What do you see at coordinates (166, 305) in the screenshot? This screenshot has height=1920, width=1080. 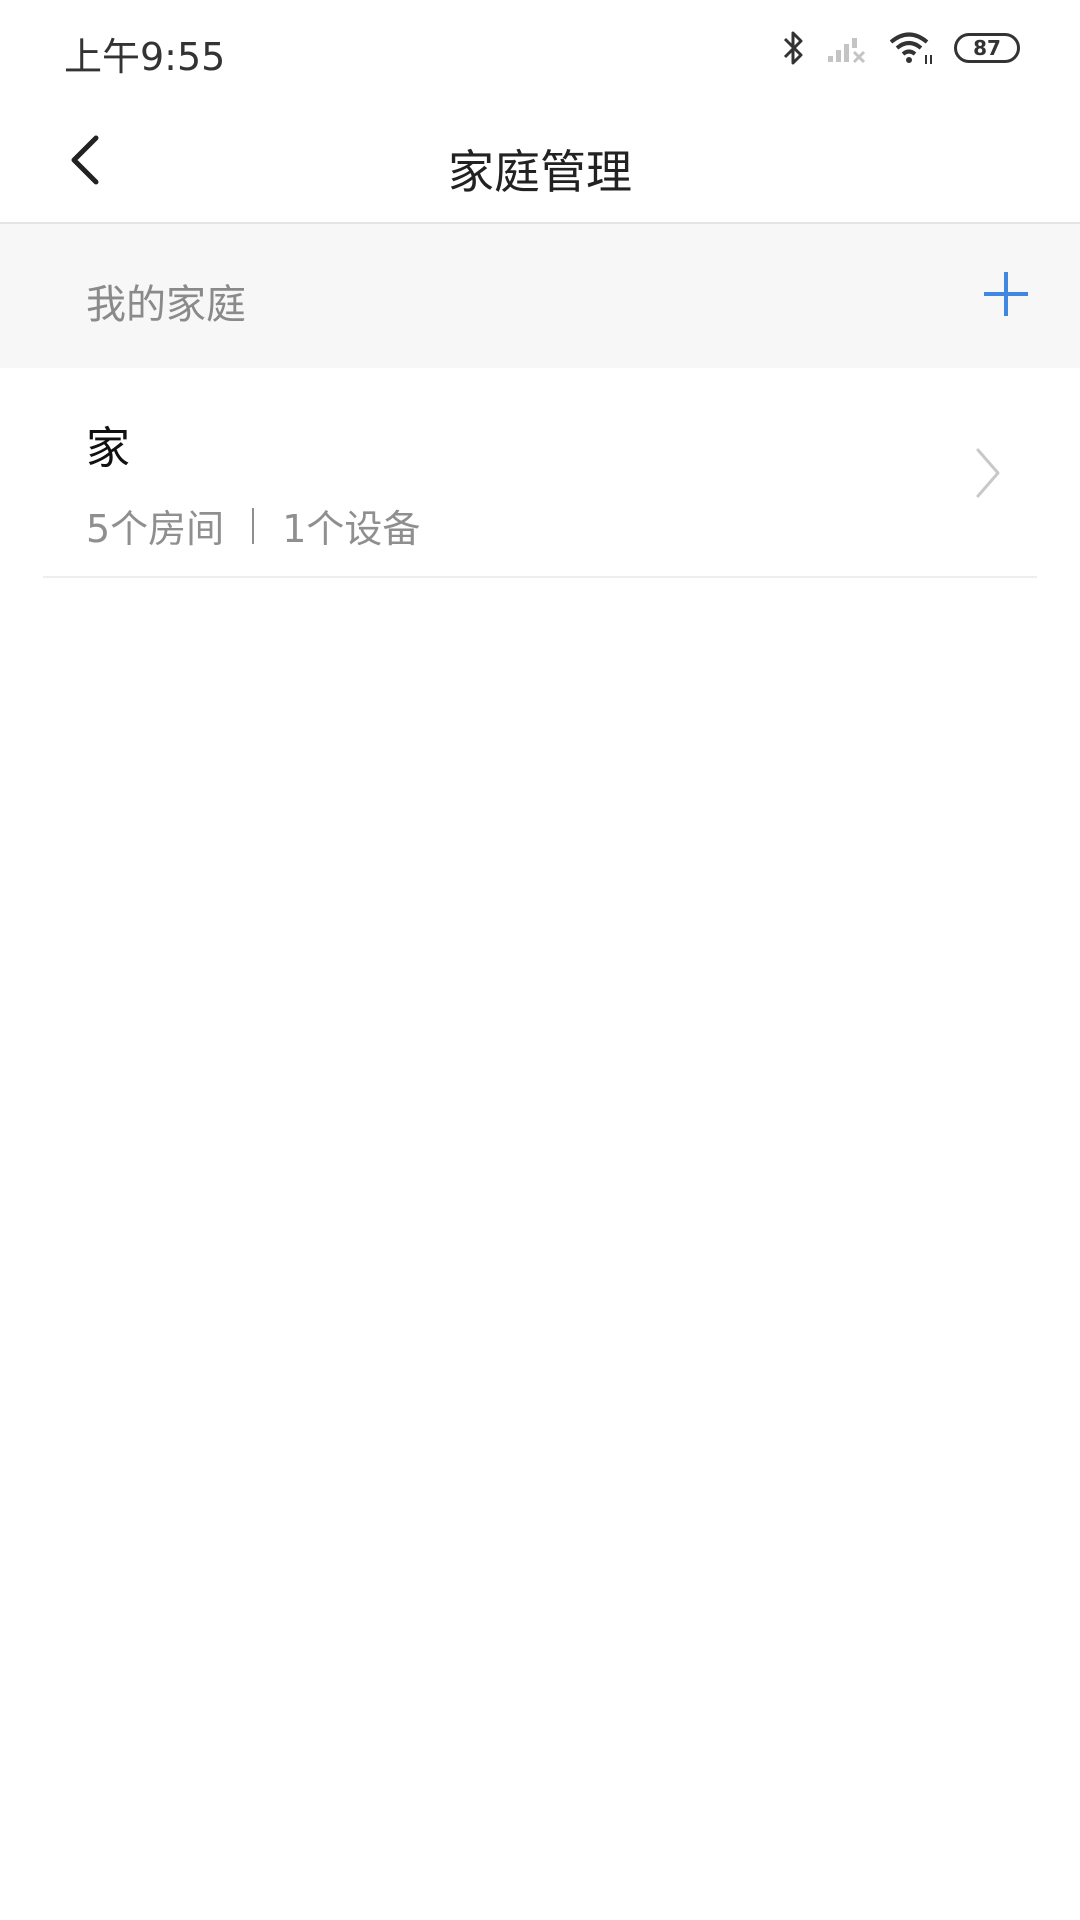 I see `section-title: 我的家庭` at bounding box center [166, 305].